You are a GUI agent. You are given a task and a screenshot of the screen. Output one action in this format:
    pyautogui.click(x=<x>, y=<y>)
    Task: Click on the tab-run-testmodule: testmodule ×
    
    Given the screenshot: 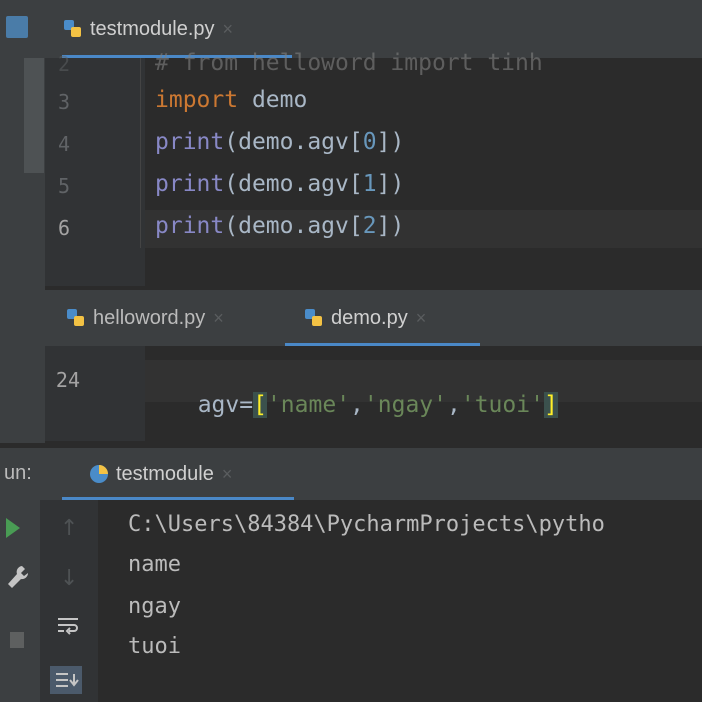 What is the action you would take?
    pyautogui.click(x=160, y=474)
    